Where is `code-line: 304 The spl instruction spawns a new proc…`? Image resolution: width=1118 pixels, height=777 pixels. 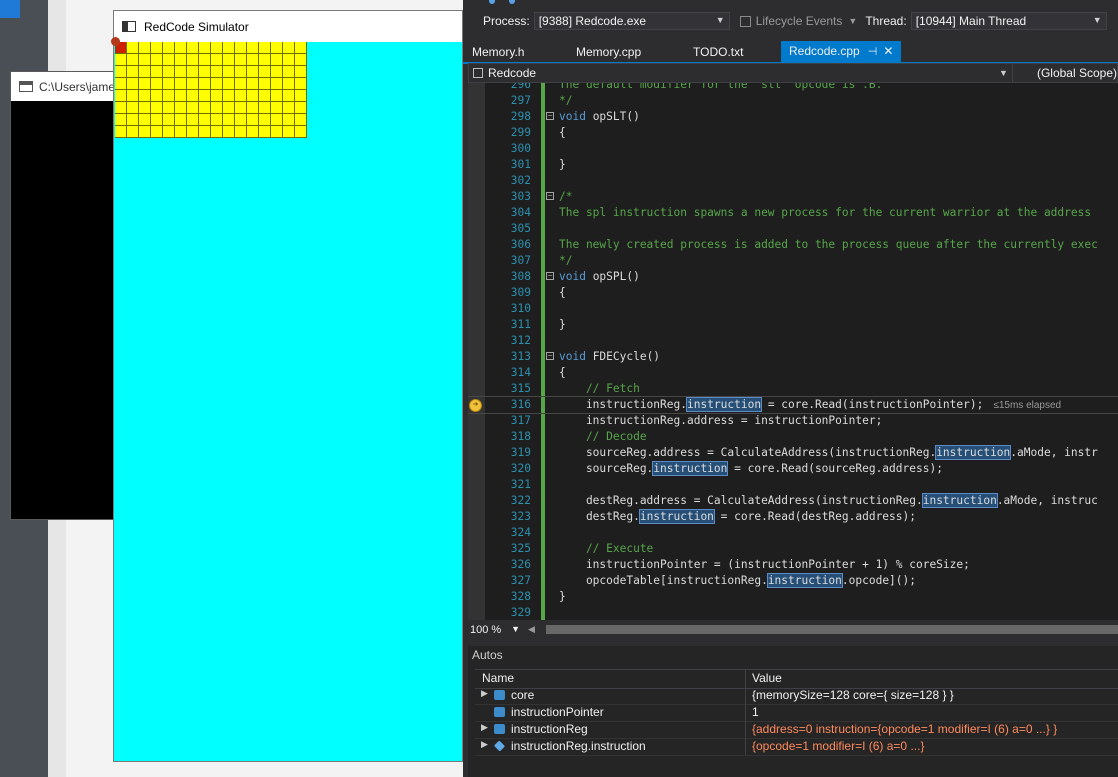
code-line: 304 The spl instruction spawns a new proc… is located at coordinates (793, 213).